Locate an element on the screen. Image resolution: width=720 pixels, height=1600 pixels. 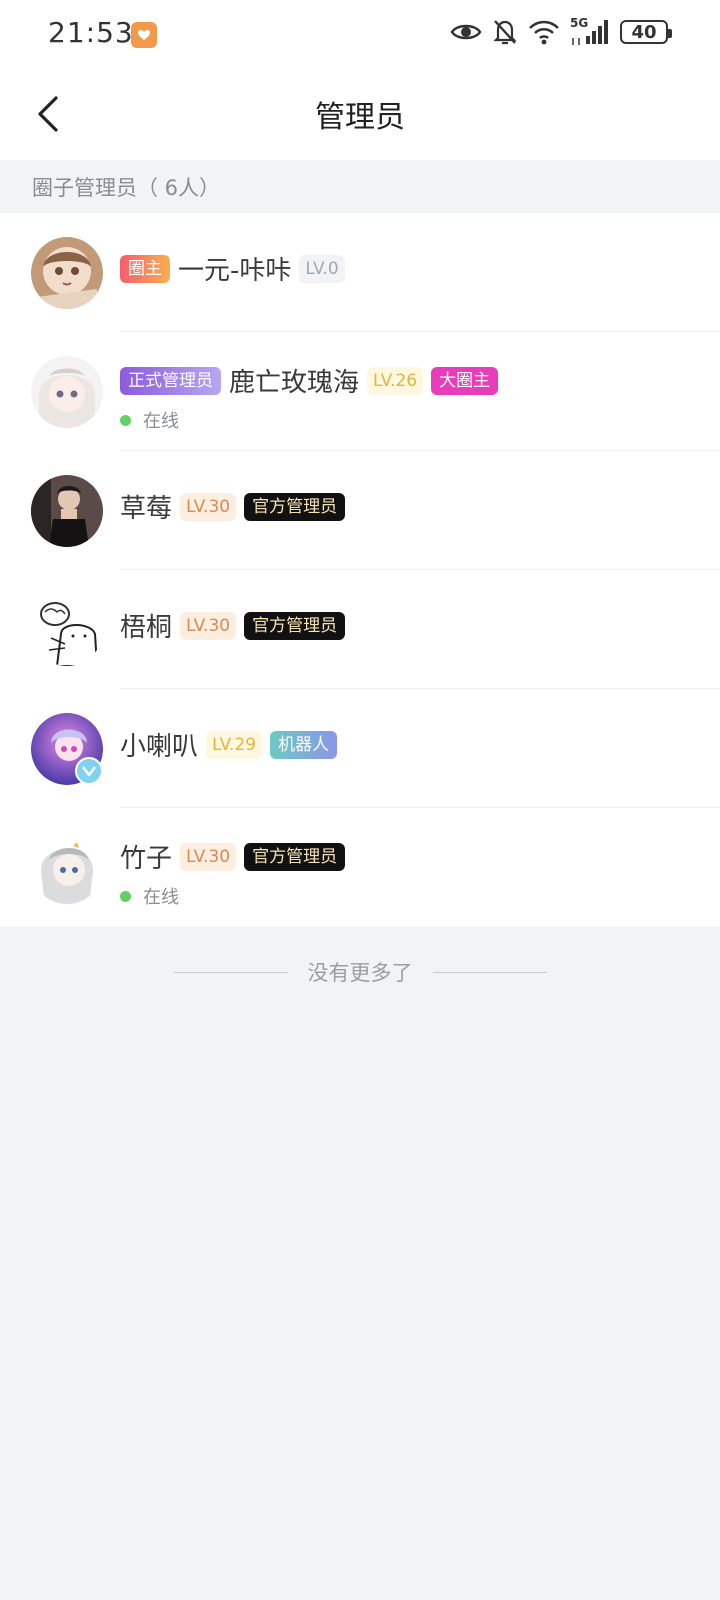
status-bar: 21:53 5G 40 is located at coordinates (360, 34).